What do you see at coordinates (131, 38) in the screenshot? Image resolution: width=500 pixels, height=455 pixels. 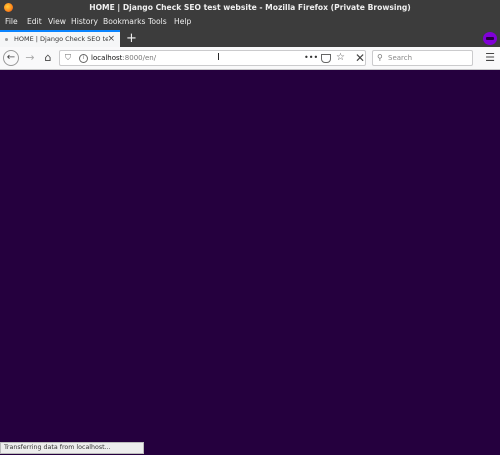 I see `new-tab-icon: +` at bounding box center [131, 38].